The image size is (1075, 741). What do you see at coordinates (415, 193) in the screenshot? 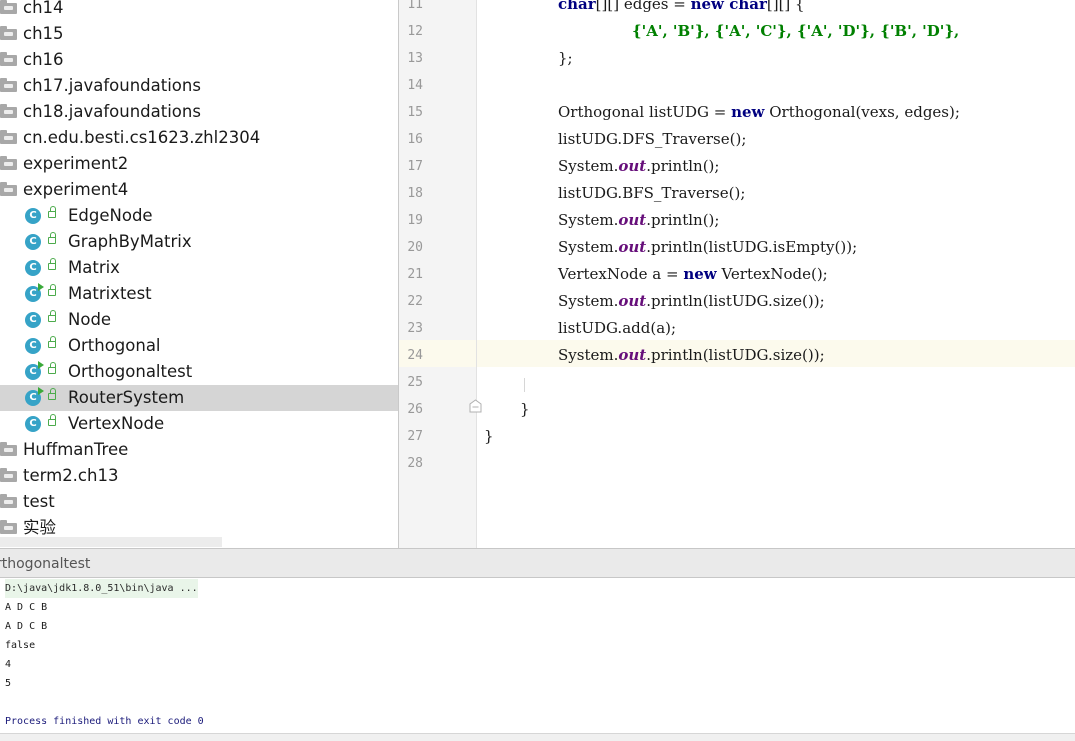
I see `line-number: 18` at bounding box center [415, 193].